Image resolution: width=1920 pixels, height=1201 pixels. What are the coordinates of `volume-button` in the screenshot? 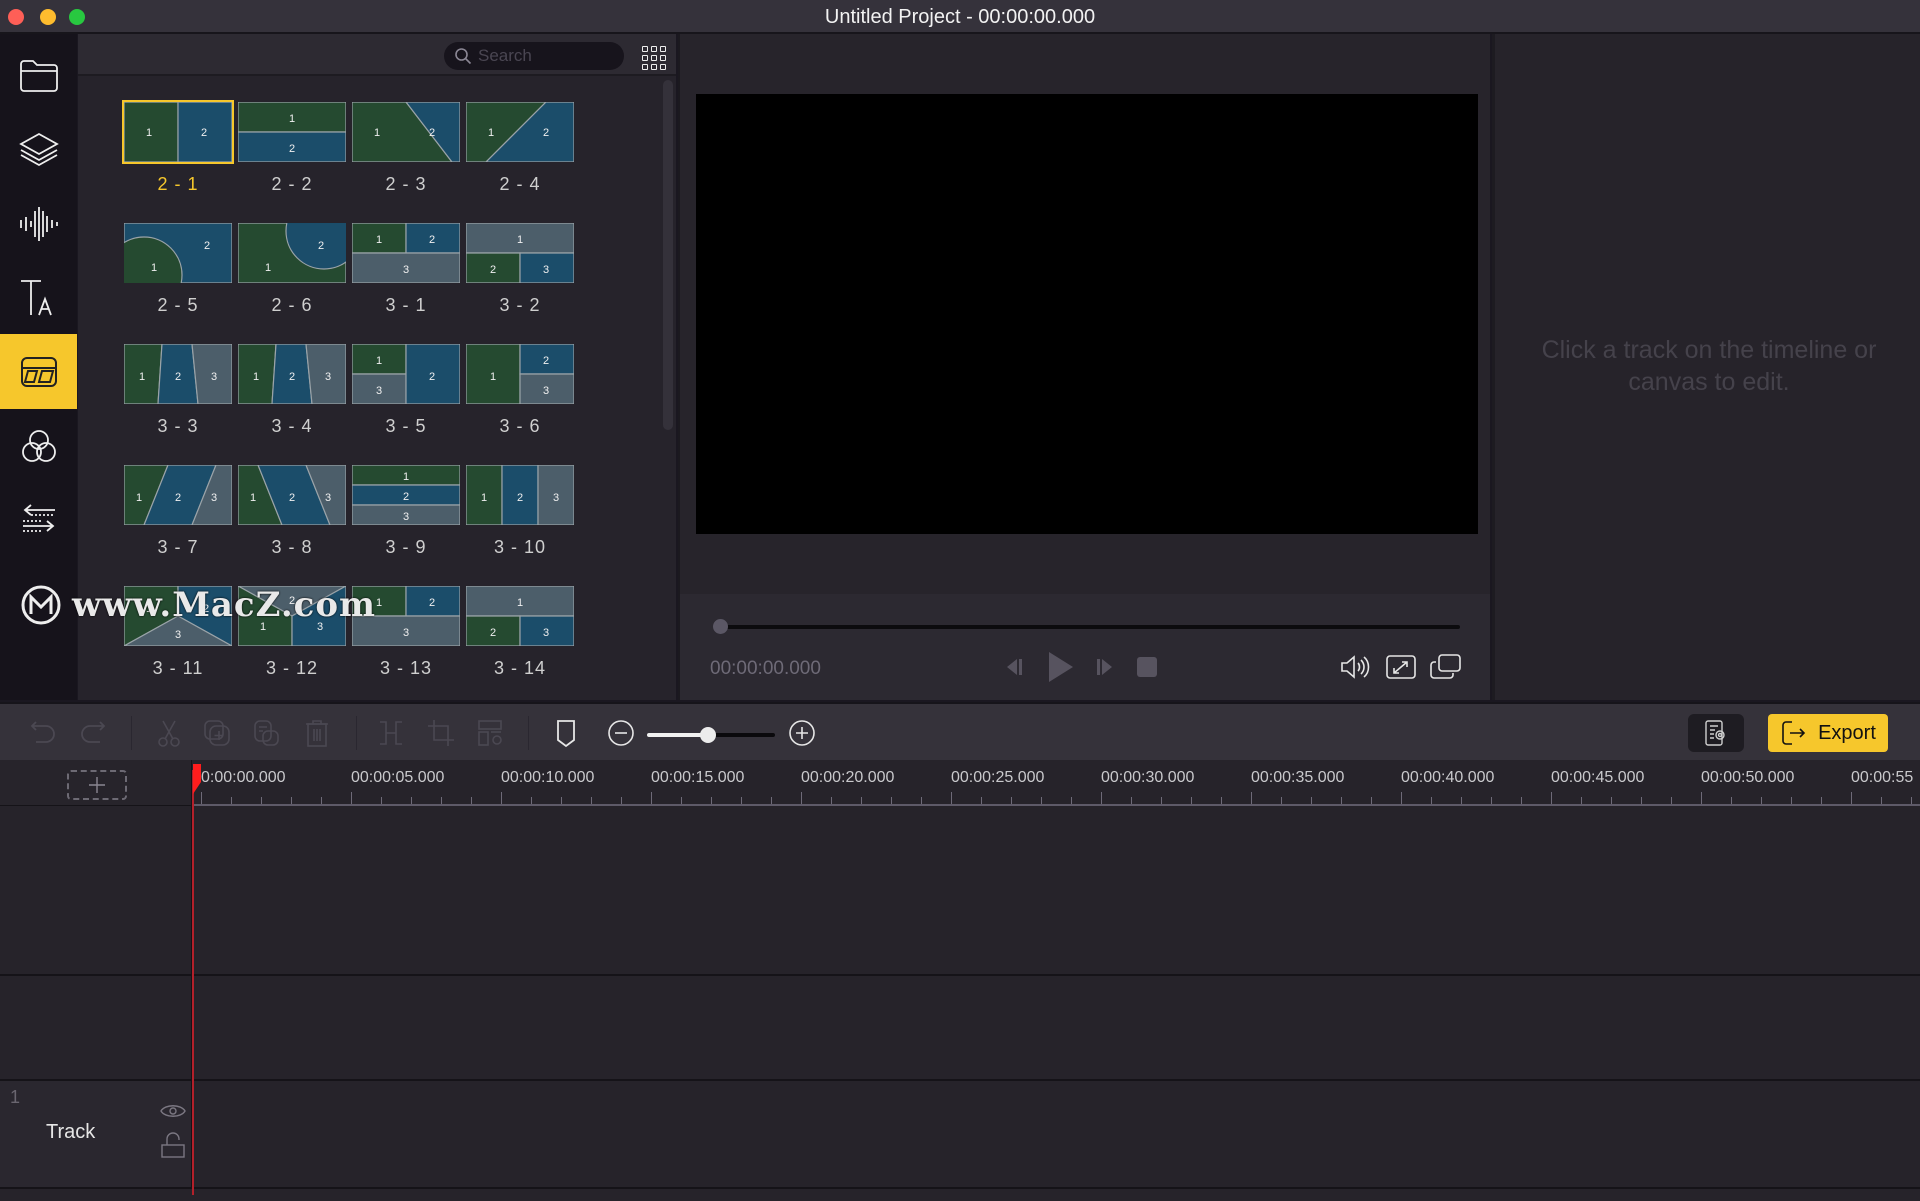 It's located at (1356, 669).